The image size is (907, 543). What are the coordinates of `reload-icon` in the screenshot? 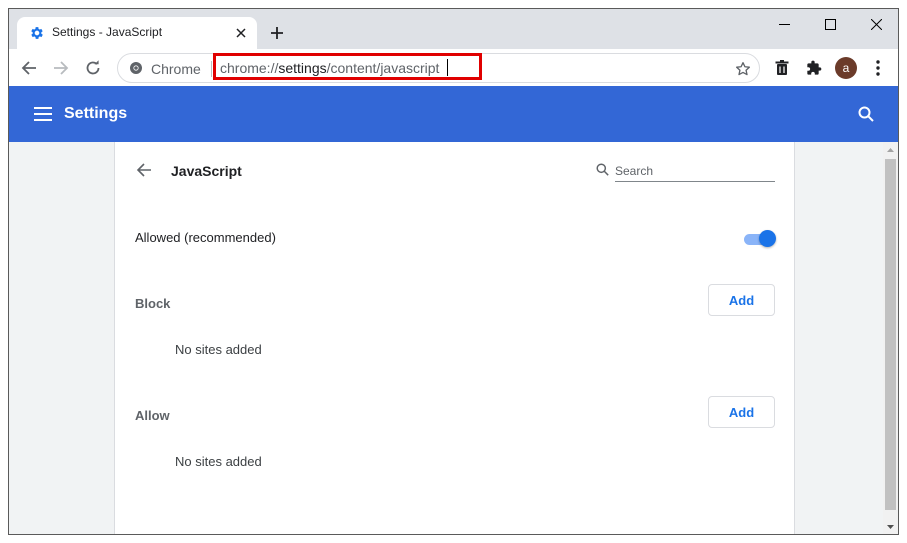 It's located at (93, 68).